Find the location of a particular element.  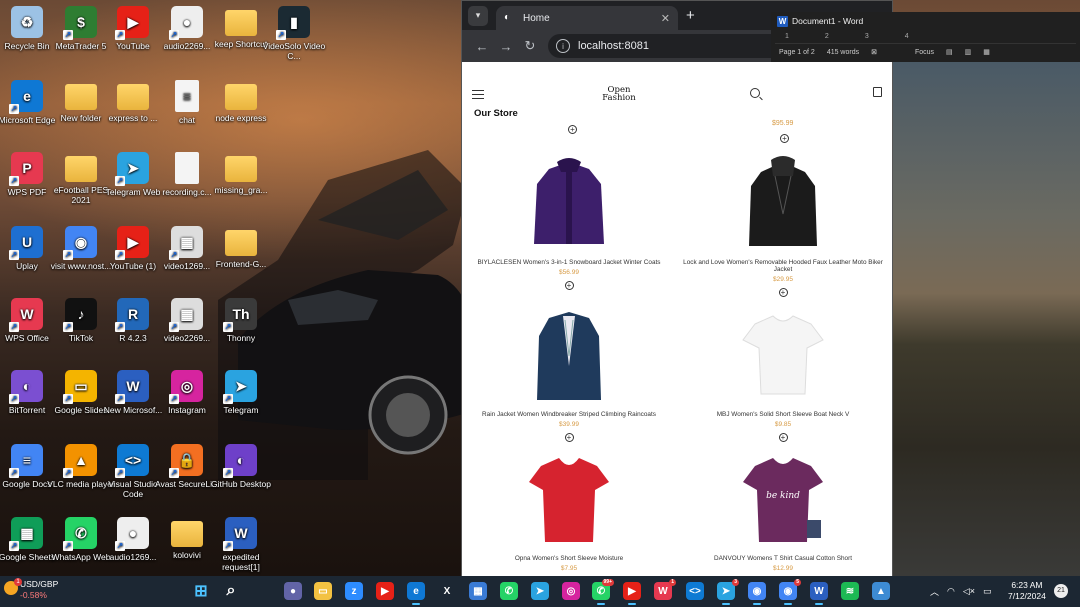

print-layout-icon: ▥ is located at coordinates (968, 52).